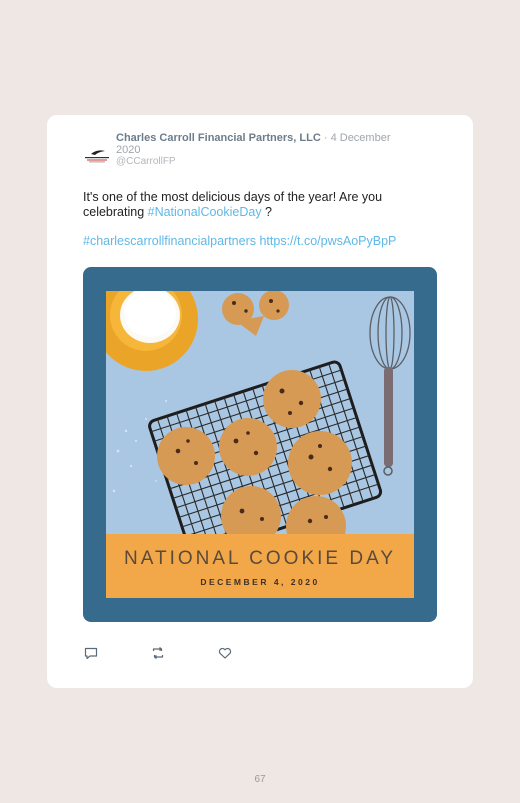 Image resolution: width=520 pixels, height=803 pixels. What do you see at coordinates (91, 653) in the screenshot?
I see `reply-icon` at bounding box center [91, 653].